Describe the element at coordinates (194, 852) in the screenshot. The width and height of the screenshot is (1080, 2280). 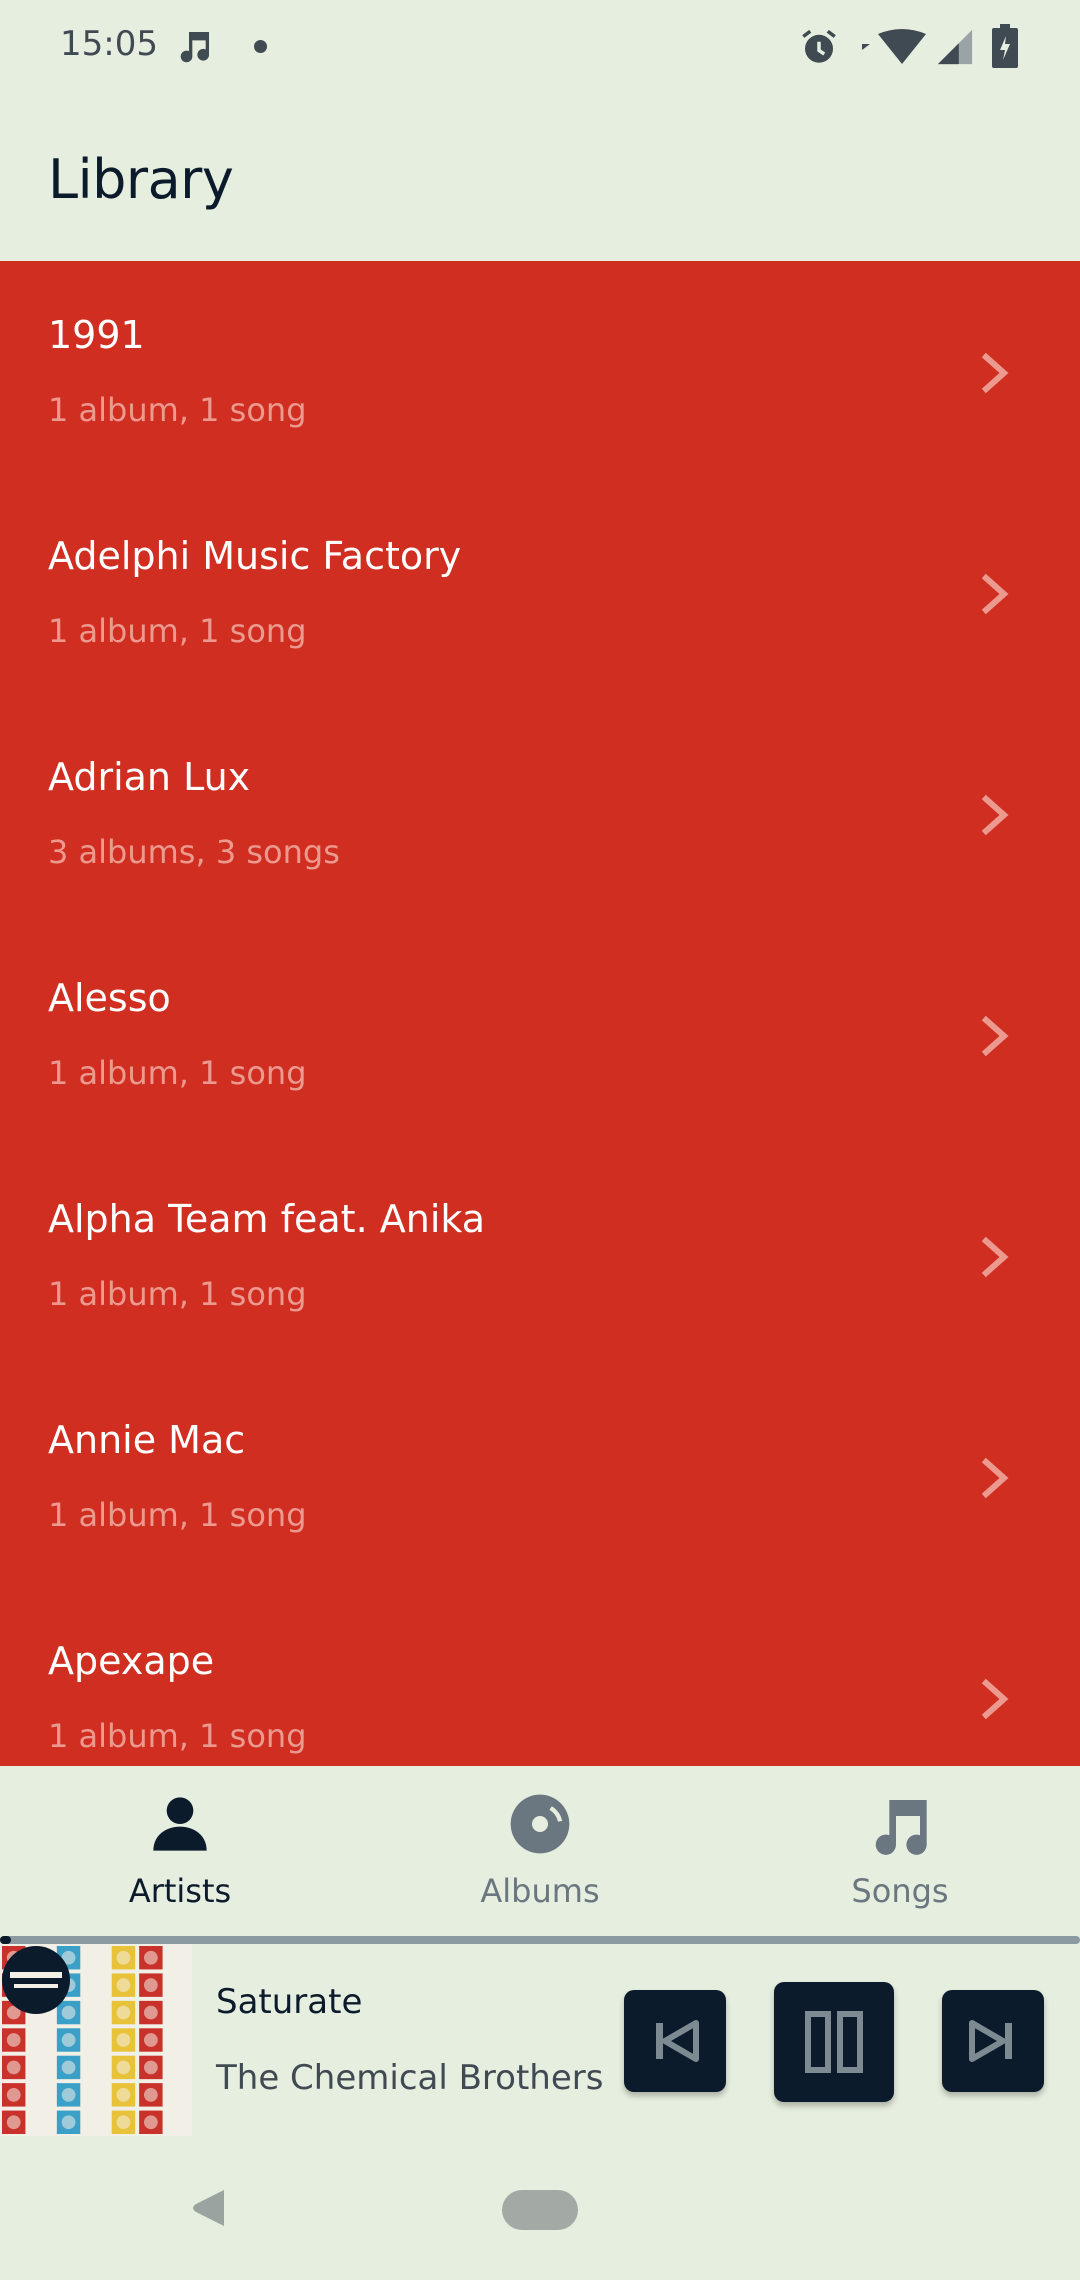
I see `artist-meta: 3 albums, 3 songs` at that location.